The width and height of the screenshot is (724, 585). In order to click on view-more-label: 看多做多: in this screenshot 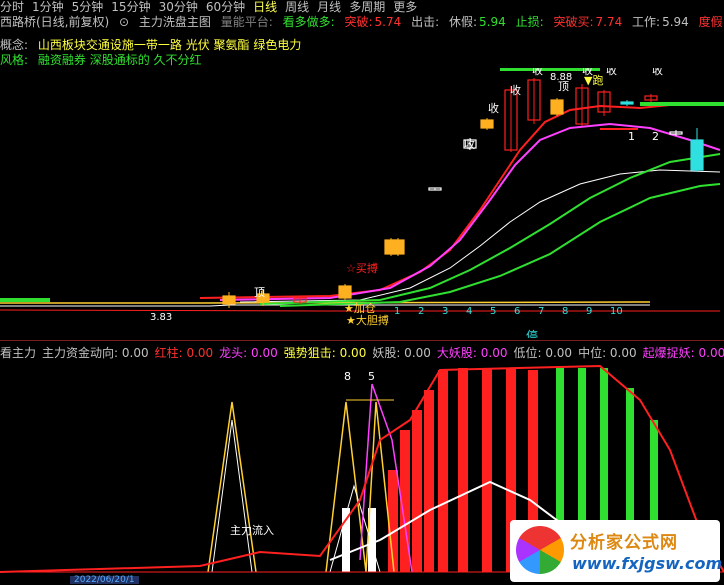, I will do `click(308, 22)`.